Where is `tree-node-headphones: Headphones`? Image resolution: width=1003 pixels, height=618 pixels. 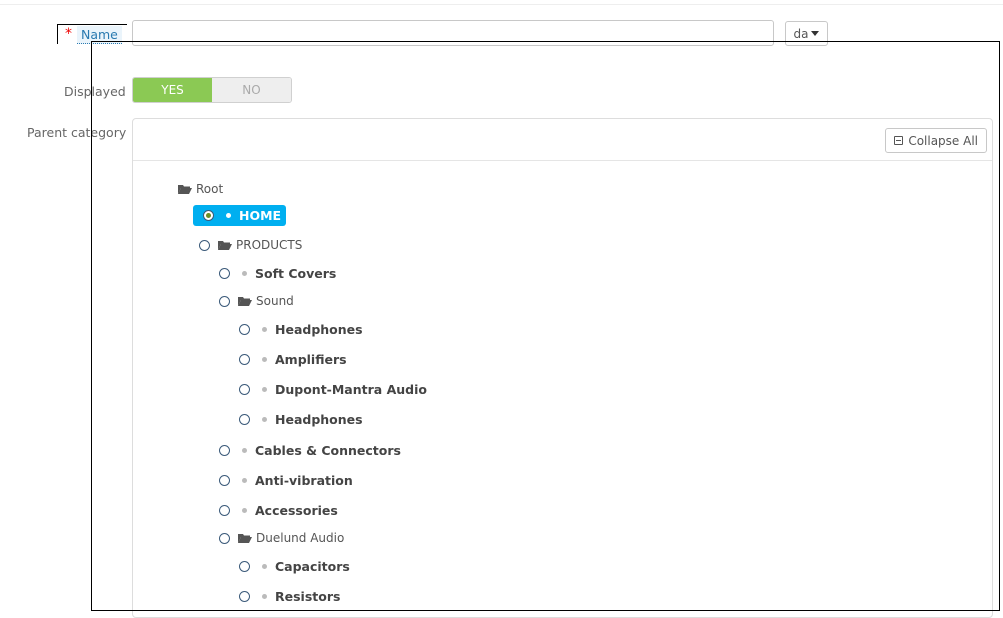 tree-node-headphones: Headphones is located at coordinates (301, 329).